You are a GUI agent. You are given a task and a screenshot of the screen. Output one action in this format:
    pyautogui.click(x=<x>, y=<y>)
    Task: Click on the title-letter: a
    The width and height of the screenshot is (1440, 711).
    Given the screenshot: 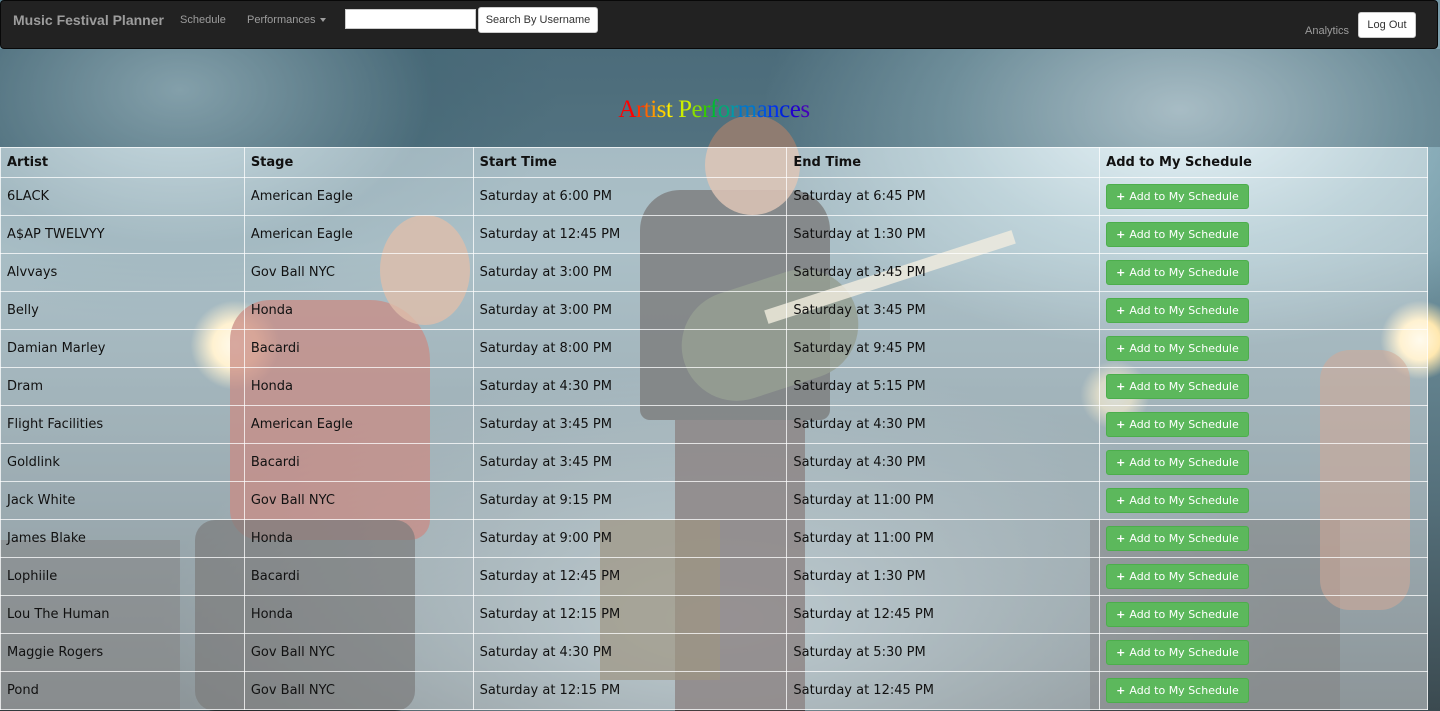 What is the action you would take?
    pyautogui.click(x=762, y=109)
    